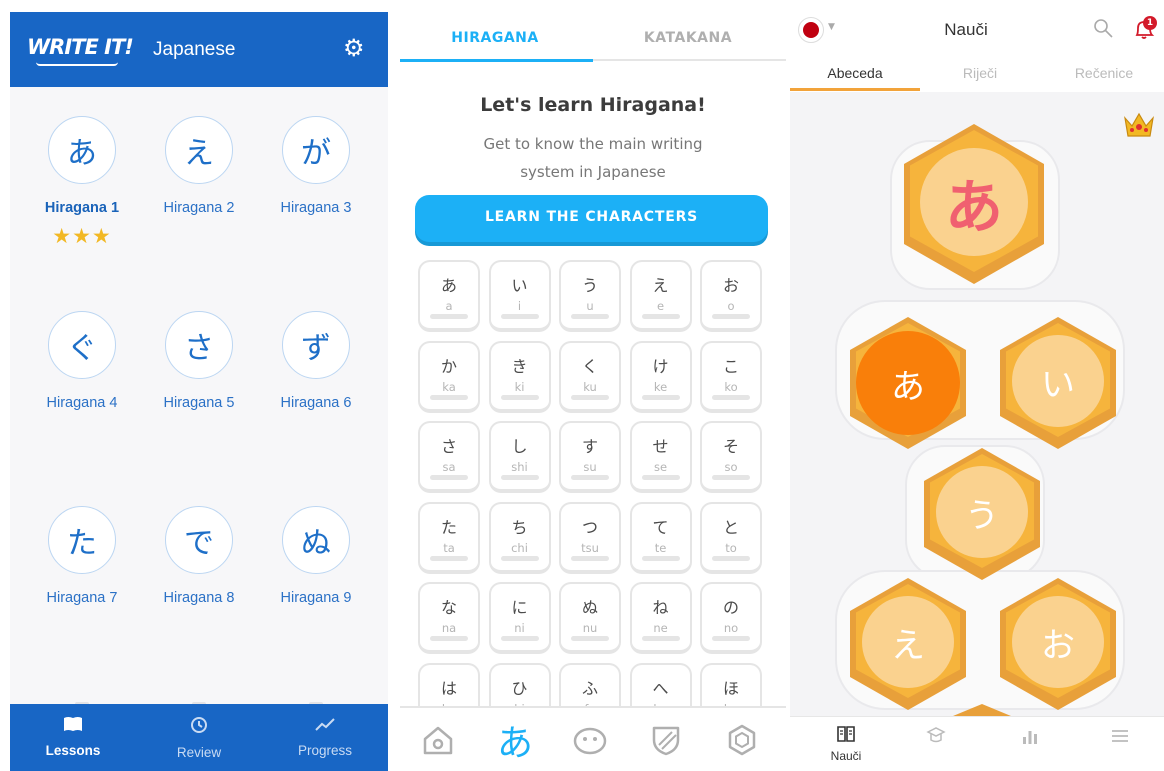 Image resolution: width=1164 pixels, height=771 pixels. What do you see at coordinates (689, 60) in the screenshot?
I see `tab-divider` at bounding box center [689, 60].